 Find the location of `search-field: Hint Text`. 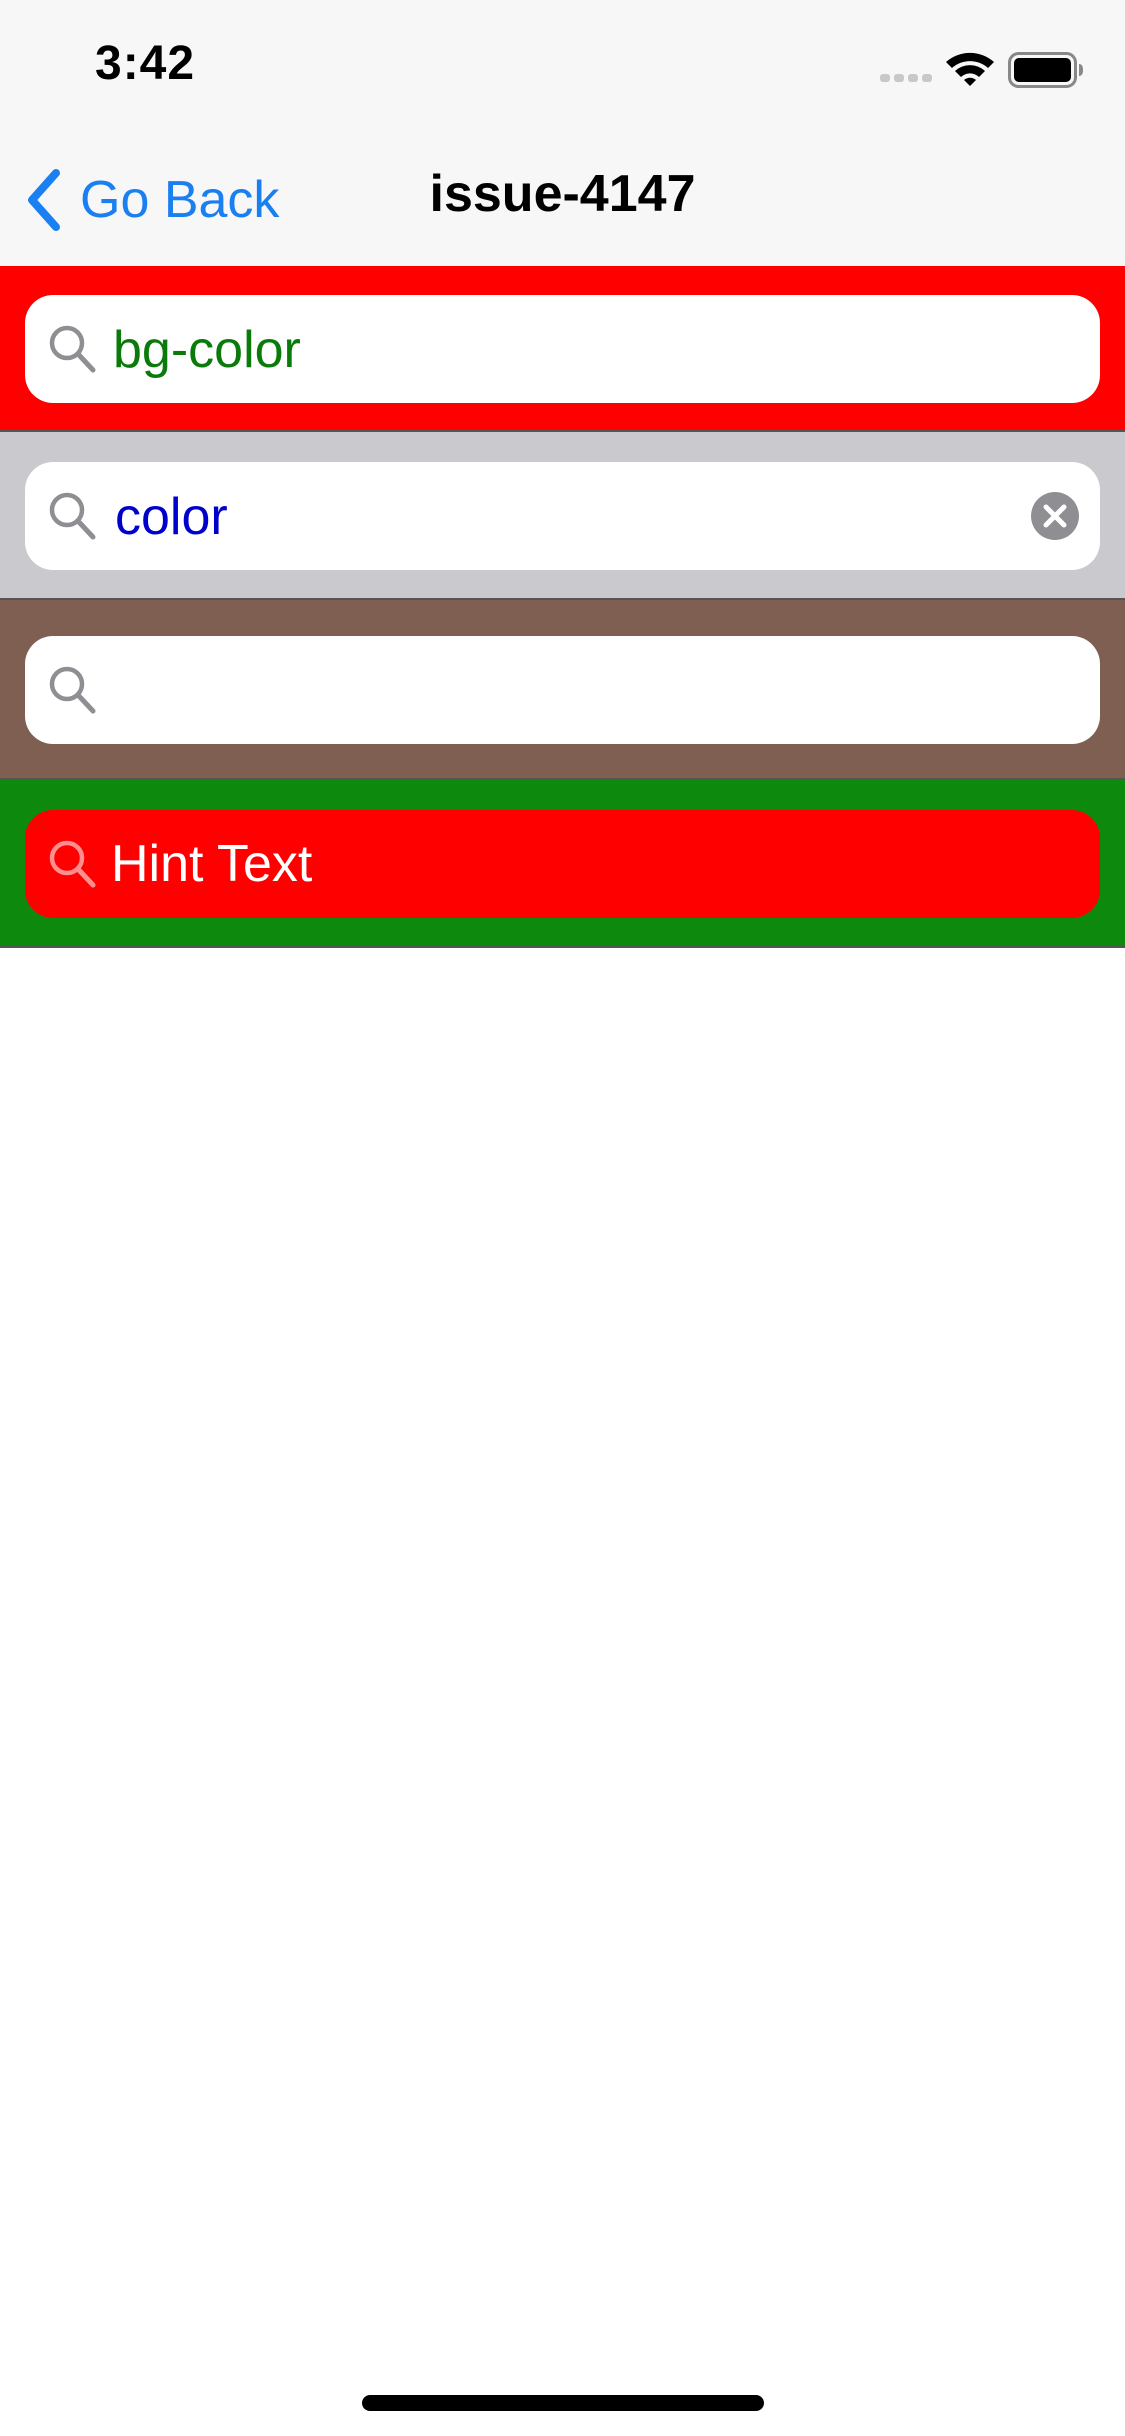

search-field: Hint Text is located at coordinates (562, 864).